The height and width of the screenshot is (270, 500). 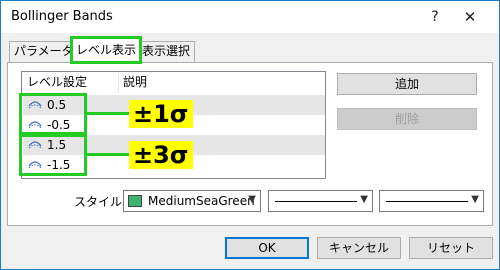 What do you see at coordinates (161, 114) in the screenshot?
I see `annotation-1sigma: ±1σ` at bounding box center [161, 114].